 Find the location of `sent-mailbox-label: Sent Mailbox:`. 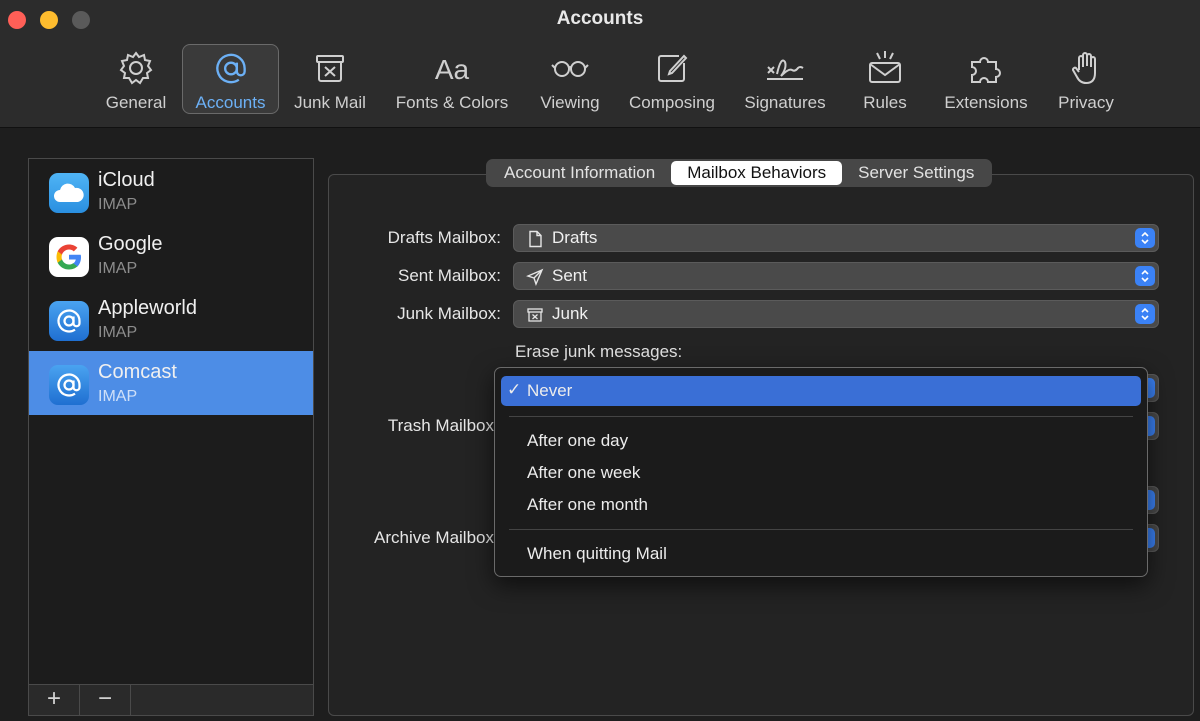

sent-mailbox-label: Sent Mailbox: is located at coordinates (449, 275).